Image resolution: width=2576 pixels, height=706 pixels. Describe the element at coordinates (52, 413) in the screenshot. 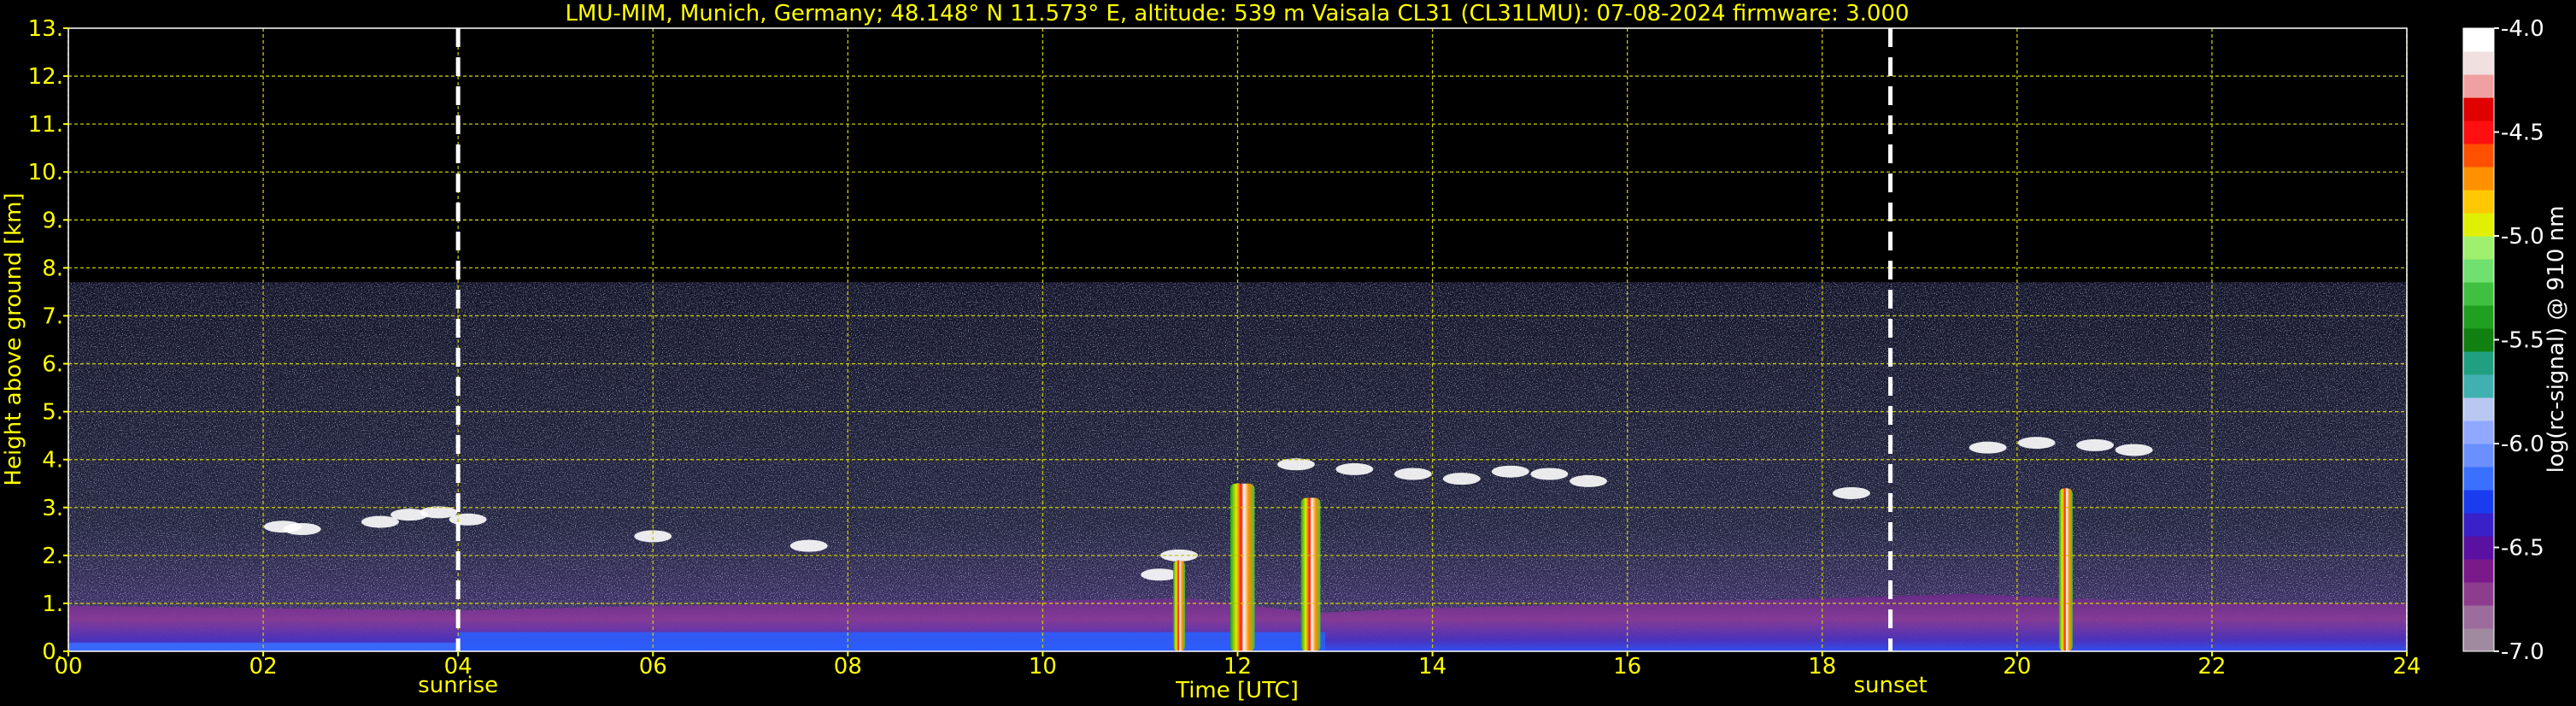

I see `y-tick-label: 5.` at that location.